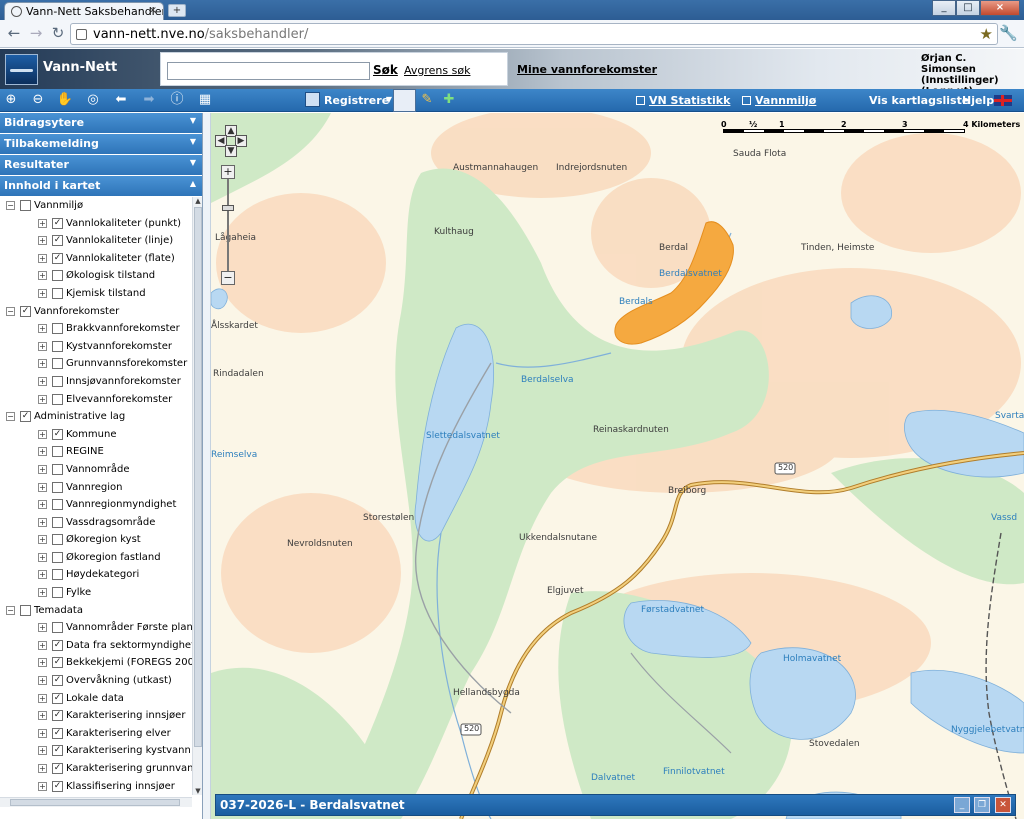  I want to click on layer-item: + ✓ Karakterisering grunnvann, so click(96, 769).